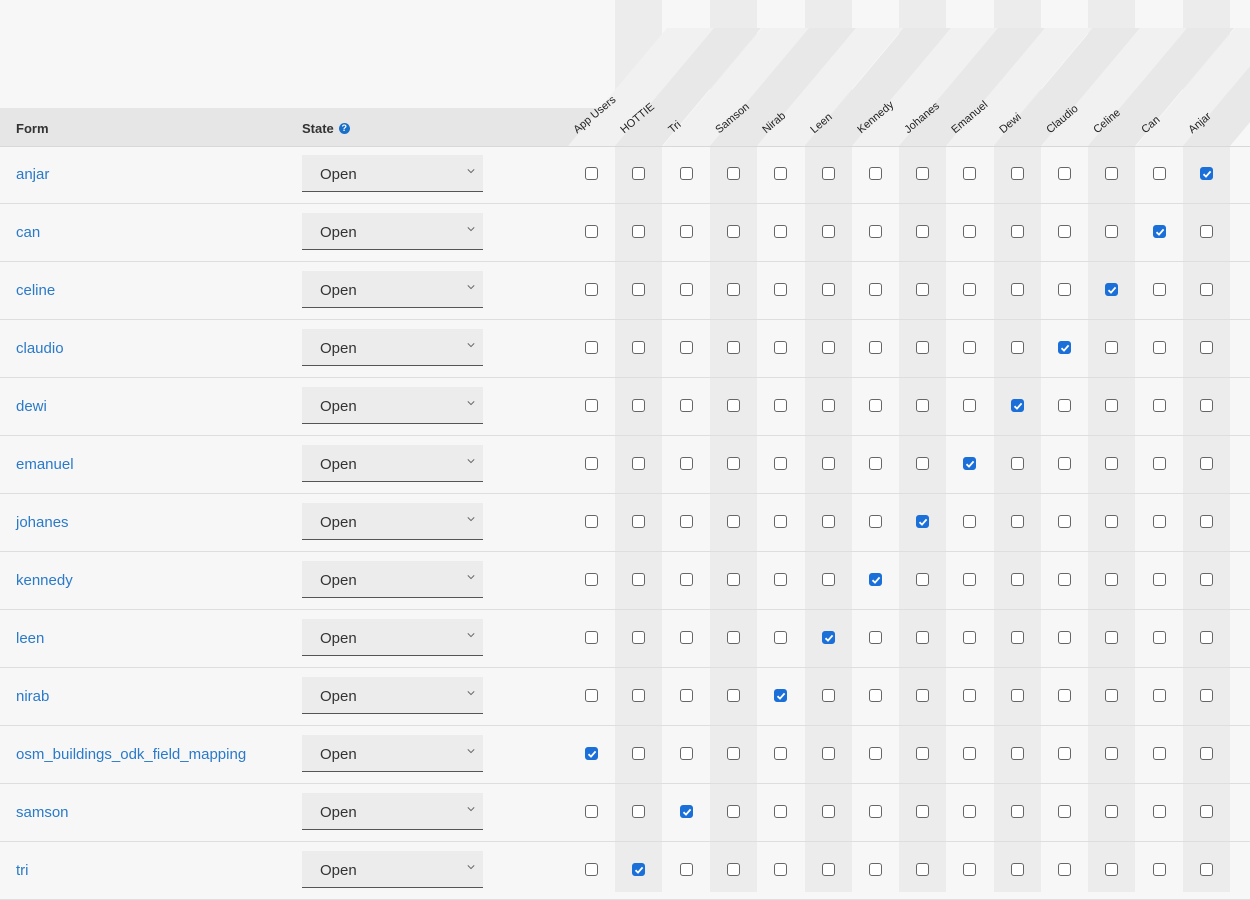 This screenshot has width=1250, height=900. What do you see at coordinates (32, 696) in the screenshot?
I see `form-link: nirab` at bounding box center [32, 696].